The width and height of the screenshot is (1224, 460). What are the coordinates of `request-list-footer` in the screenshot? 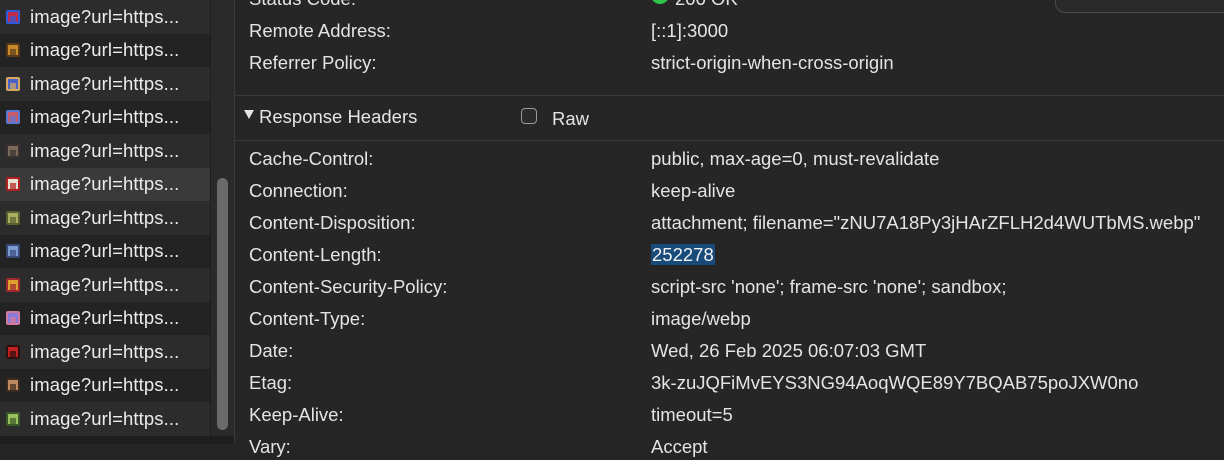 It's located at (117, 440).